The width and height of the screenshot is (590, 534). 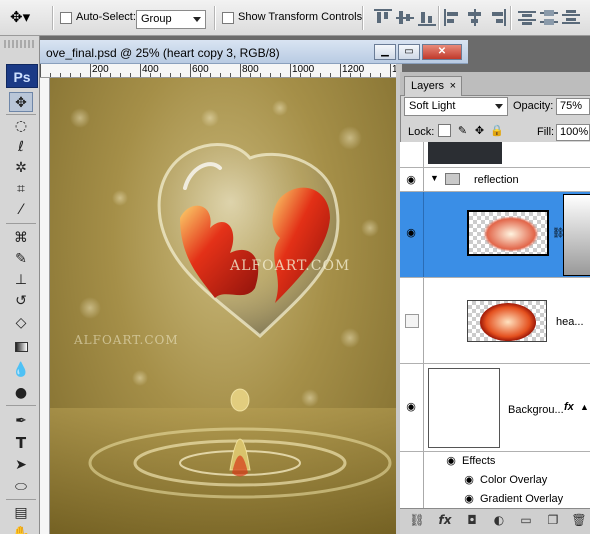 I want to click on blur-tool-icon: 💧, so click(x=21, y=370).